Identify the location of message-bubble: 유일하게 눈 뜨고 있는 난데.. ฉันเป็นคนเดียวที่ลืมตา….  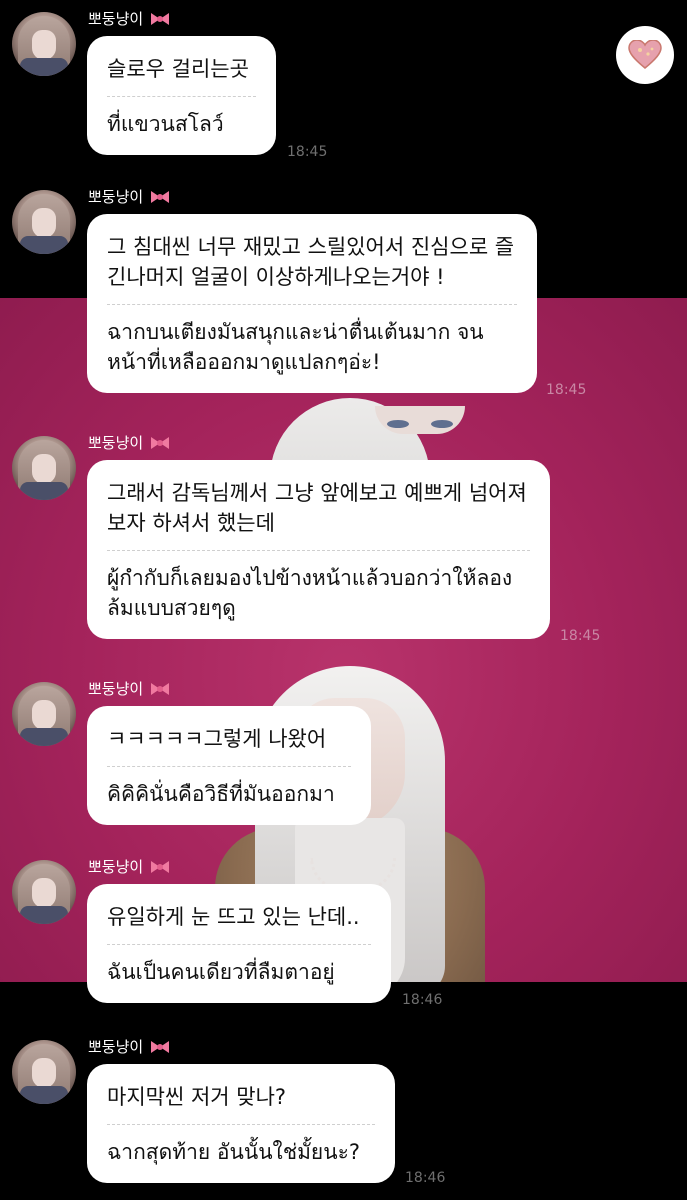
(239, 943).